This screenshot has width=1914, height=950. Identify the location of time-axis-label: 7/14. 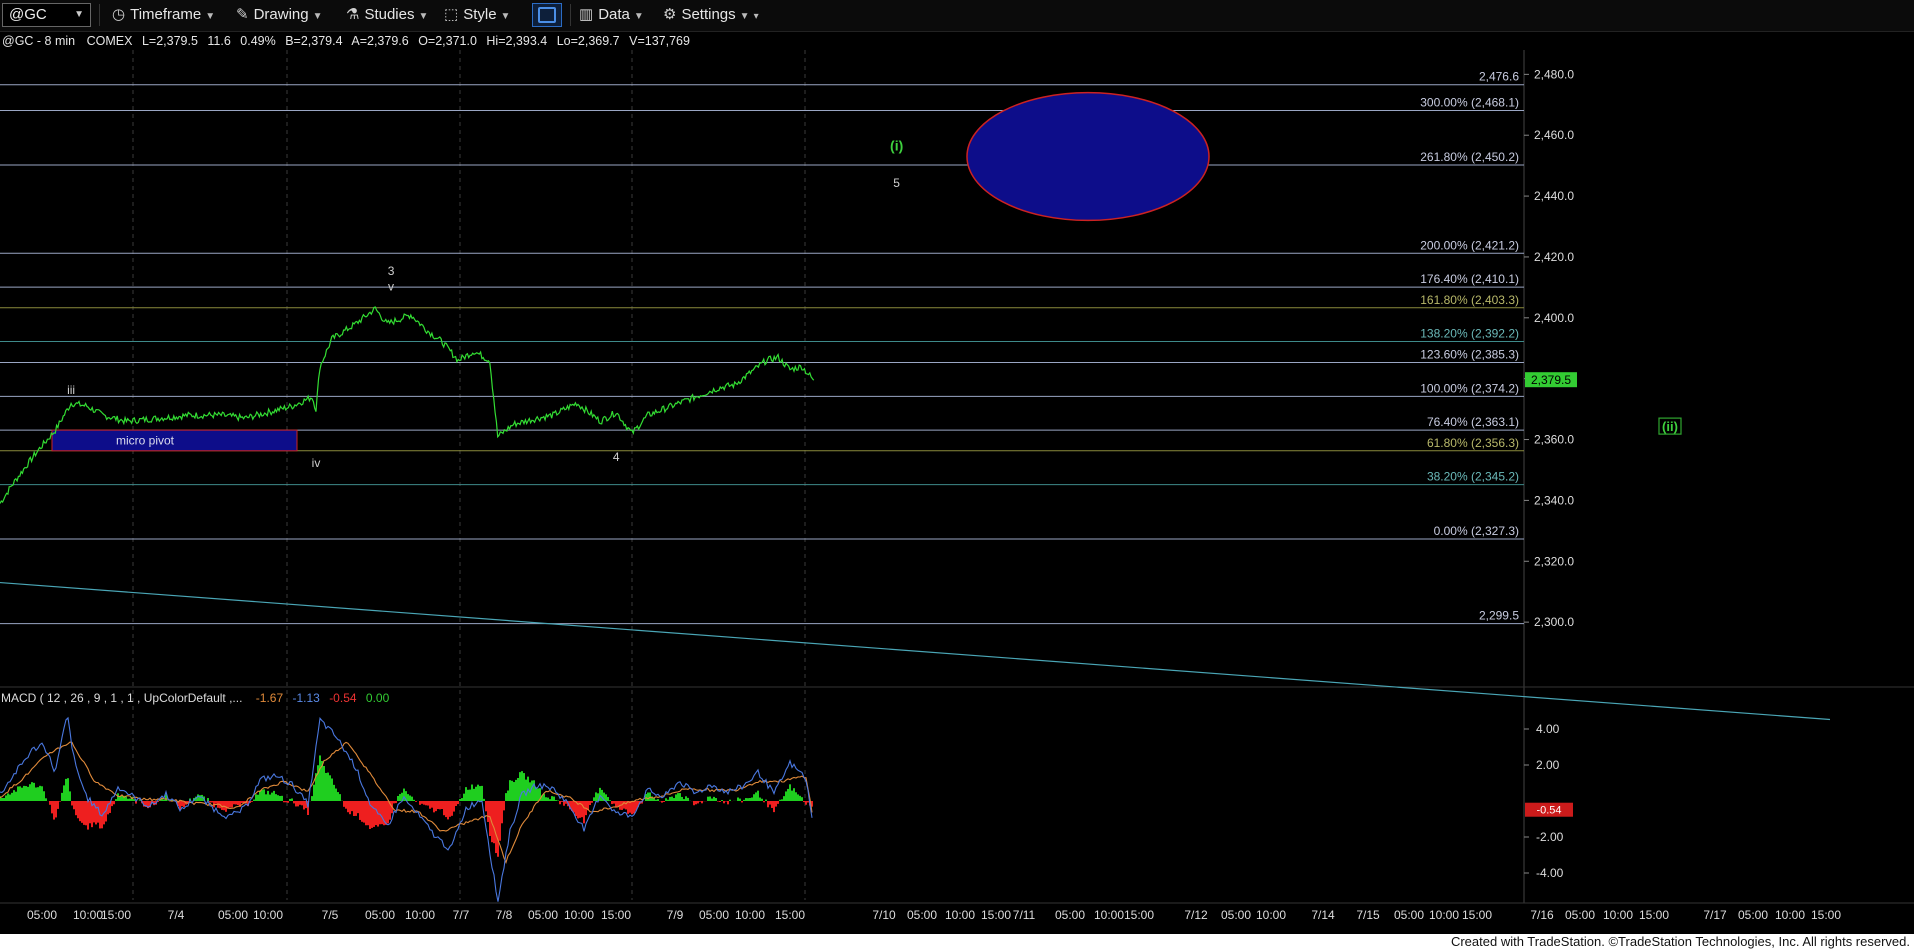
(1323, 915).